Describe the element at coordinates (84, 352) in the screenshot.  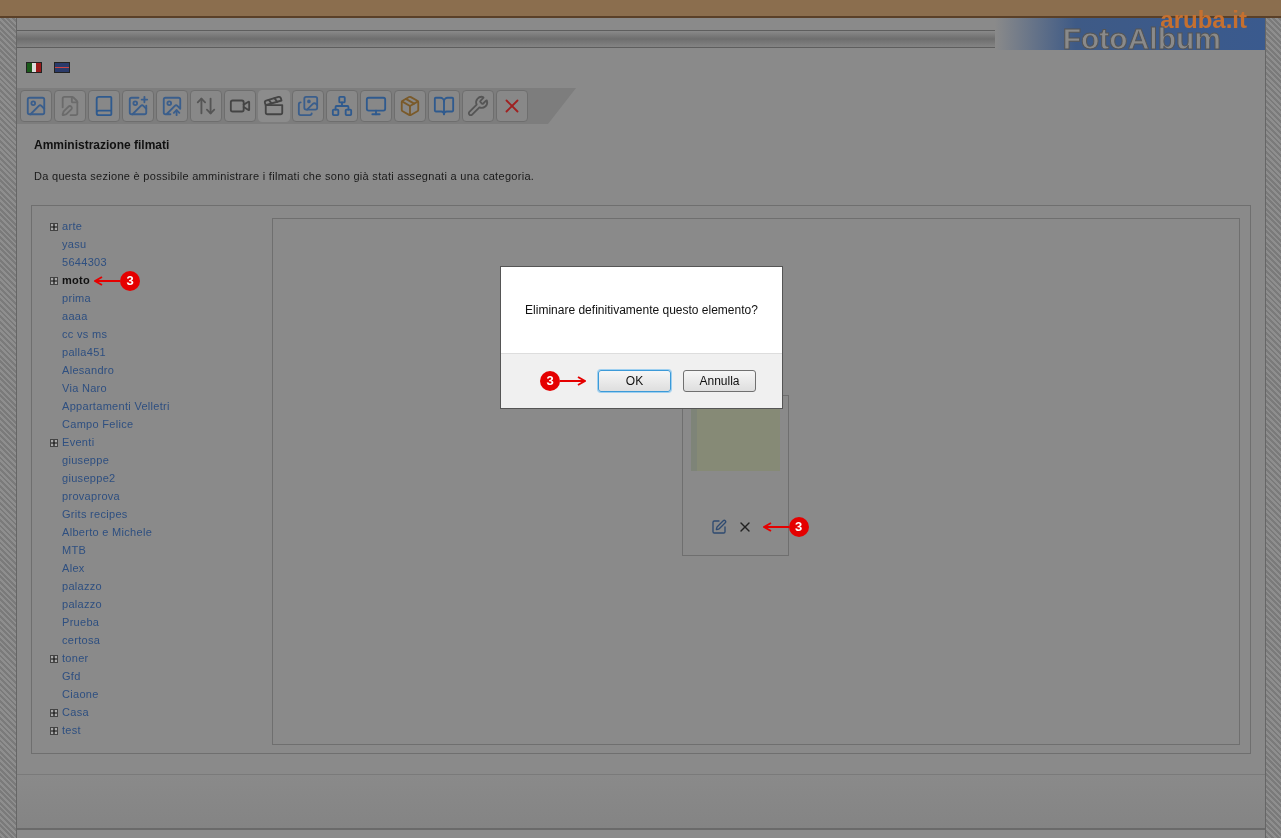
I see `category-link: palla451` at that location.